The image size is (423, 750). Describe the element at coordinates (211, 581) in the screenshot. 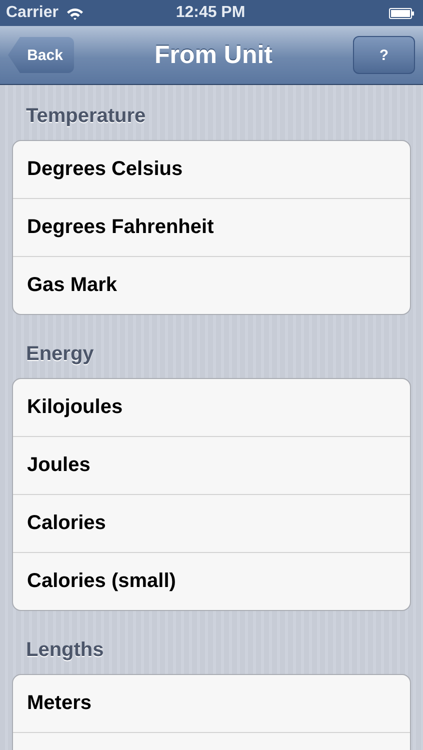

I see `list-item: Calories (small)` at that location.